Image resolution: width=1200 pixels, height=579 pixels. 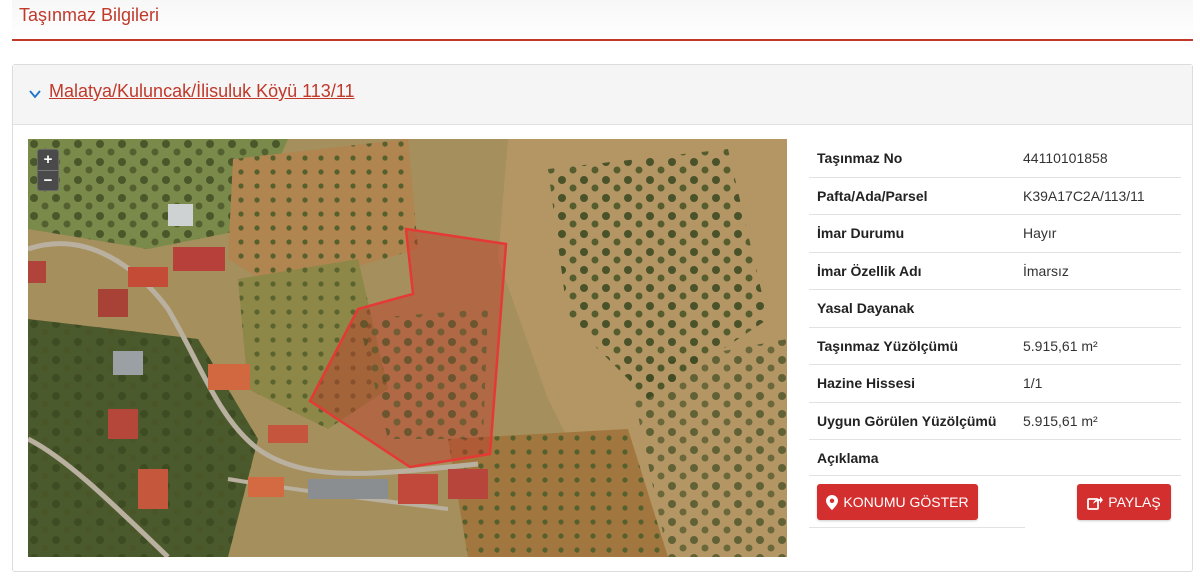 What do you see at coordinates (869, 270) in the screenshot?
I see `info-label: İmar Özellik Adı` at bounding box center [869, 270].